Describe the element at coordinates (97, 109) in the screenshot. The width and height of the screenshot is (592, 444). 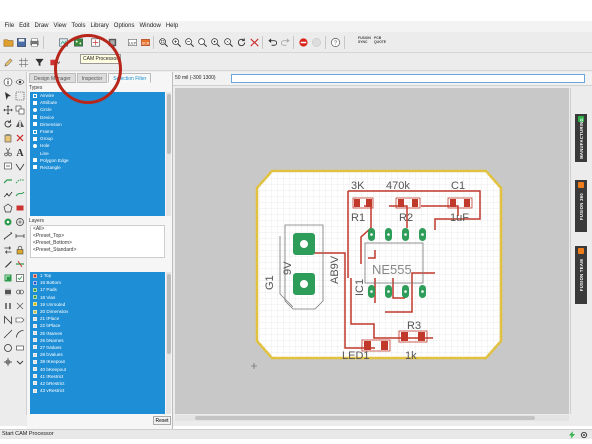
I see `list-item: Circle` at that location.